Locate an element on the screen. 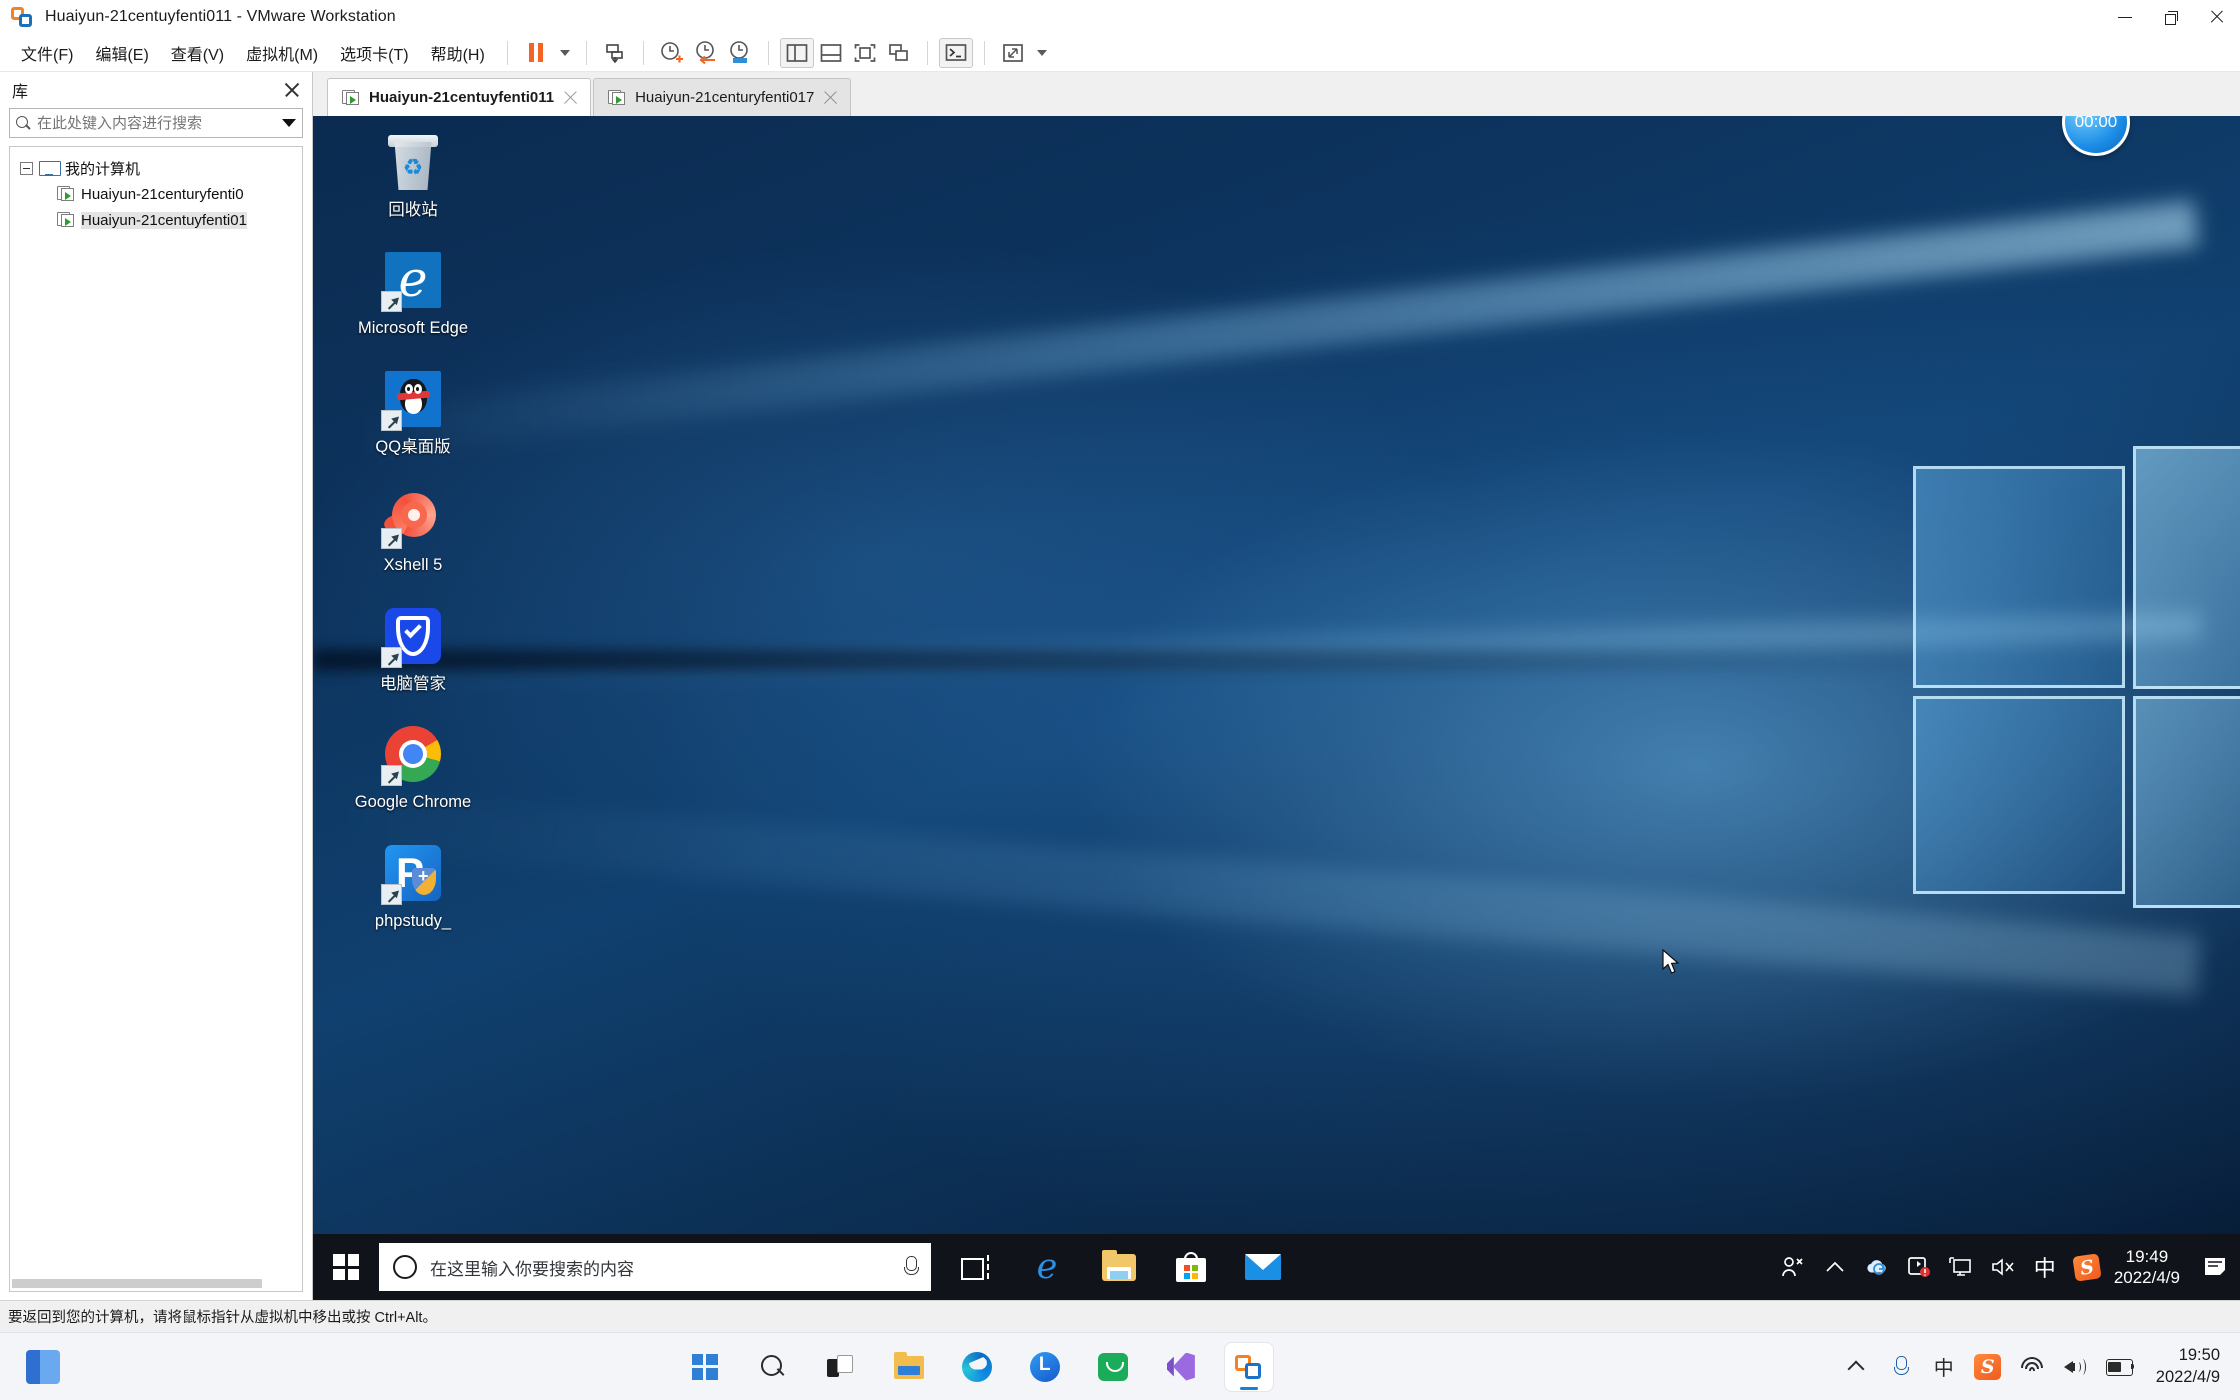  host-vmware-button is located at coordinates (1248, 1366).